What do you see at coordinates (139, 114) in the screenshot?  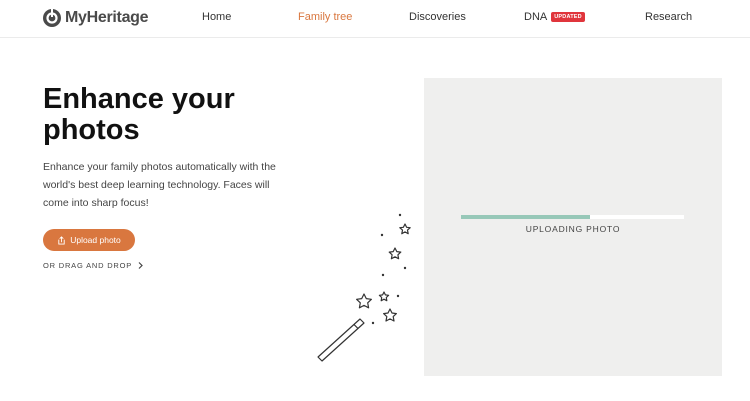 I see `page-title: Enhance your photos` at bounding box center [139, 114].